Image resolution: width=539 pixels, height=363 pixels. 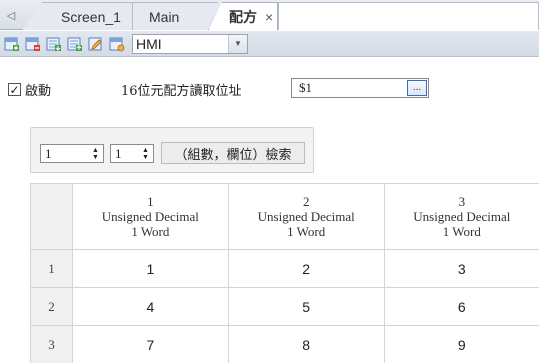 I want to click on field-number-value: 1, so click(x=118, y=153).